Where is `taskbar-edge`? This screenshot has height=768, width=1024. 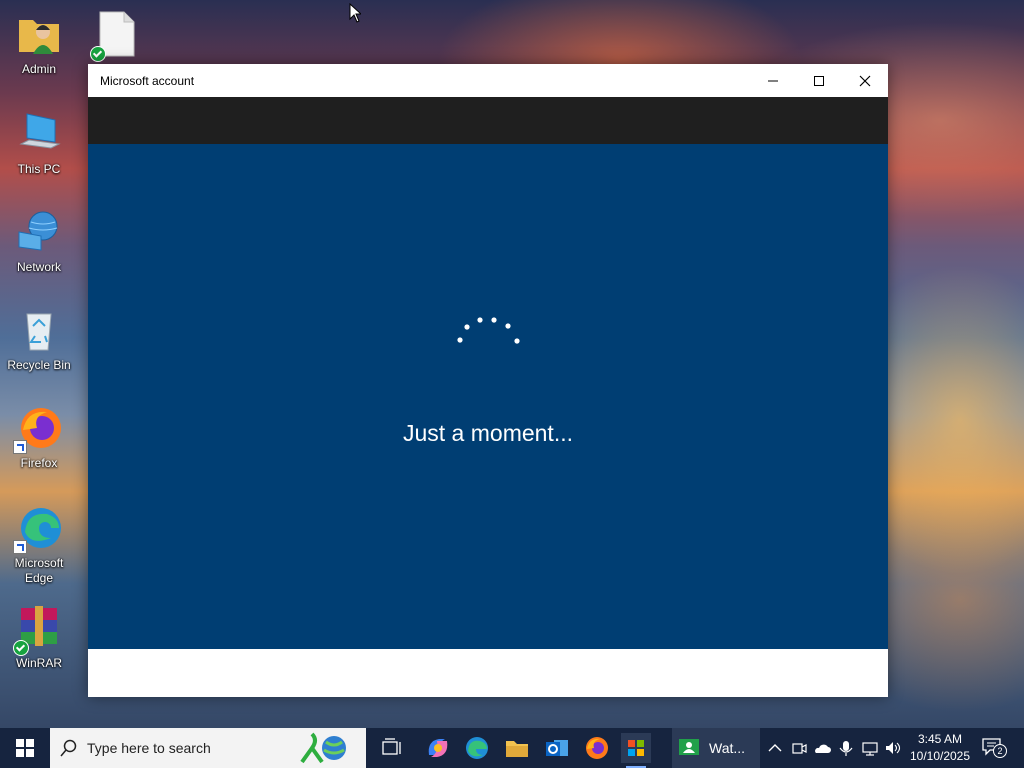
taskbar-edge is located at coordinates (477, 748).